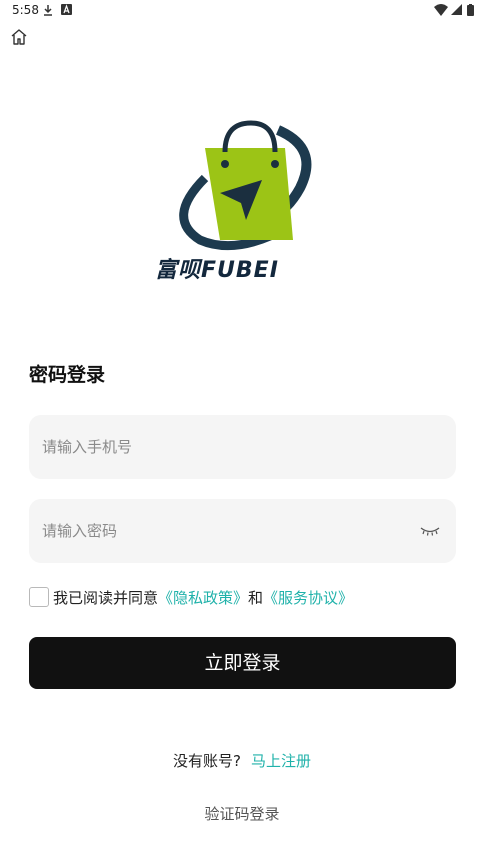 The image size is (484, 862). What do you see at coordinates (456, 9) in the screenshot?
I see `signal-icon` at bounding box center [456, 9].